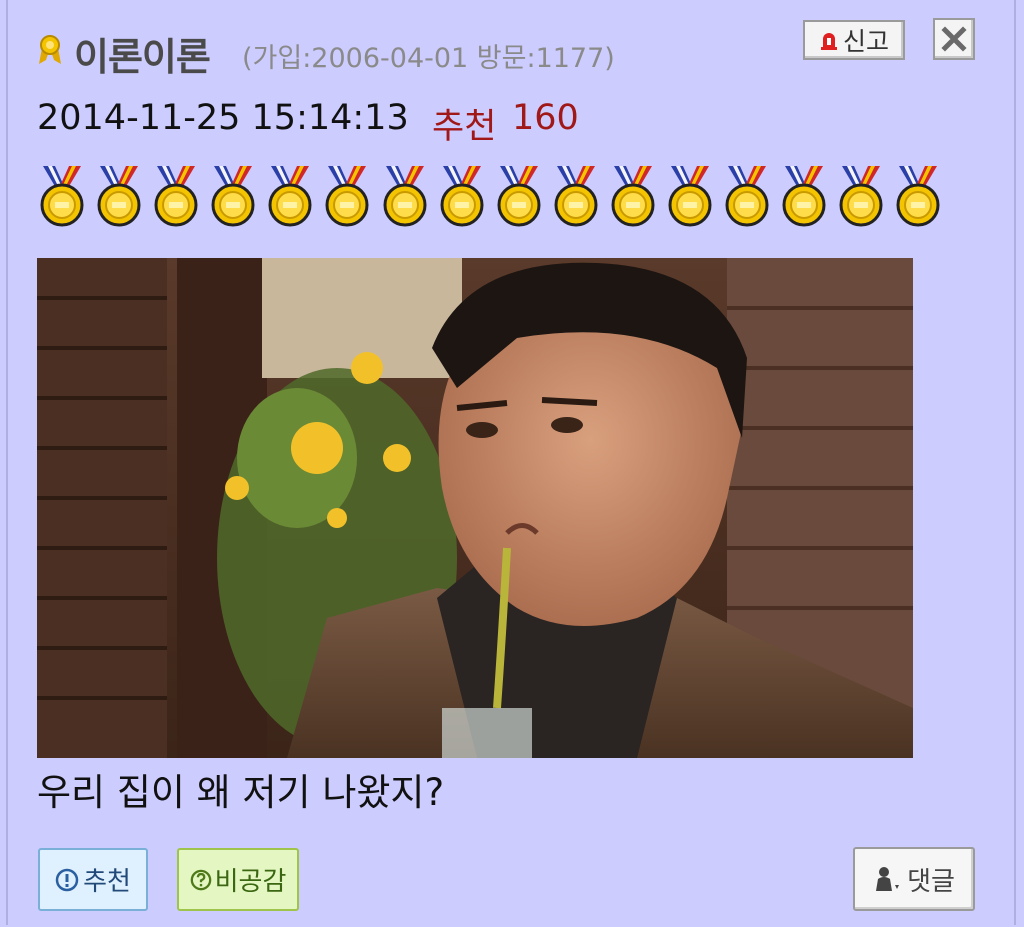 The height and width of the screenshot is (927, 1024). I want to click on close-button, so click(954, 39).